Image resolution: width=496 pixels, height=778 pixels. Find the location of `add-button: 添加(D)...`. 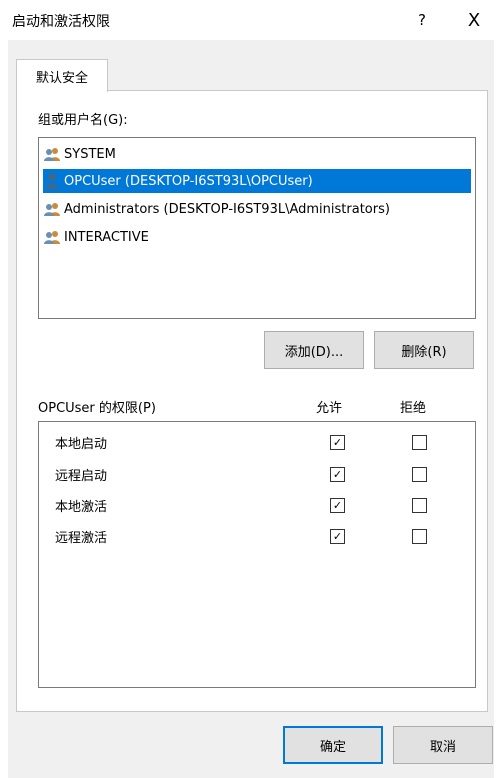

add-button: 添加(D)... is located at coordinates (314, 350).